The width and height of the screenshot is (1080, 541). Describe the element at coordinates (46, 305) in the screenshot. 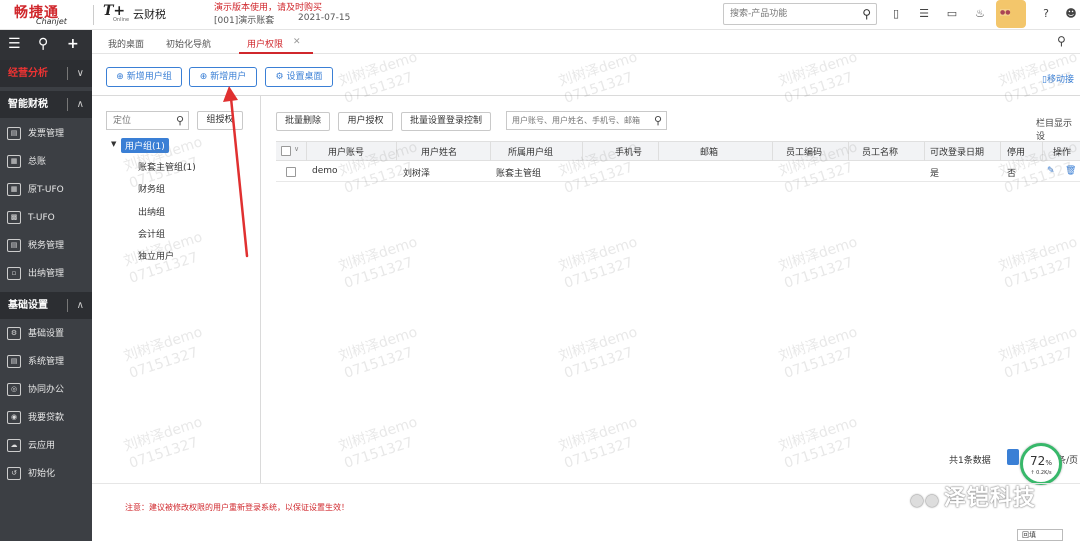

I see `sidebar-section-basic: 基础设置 ∧` at that location.